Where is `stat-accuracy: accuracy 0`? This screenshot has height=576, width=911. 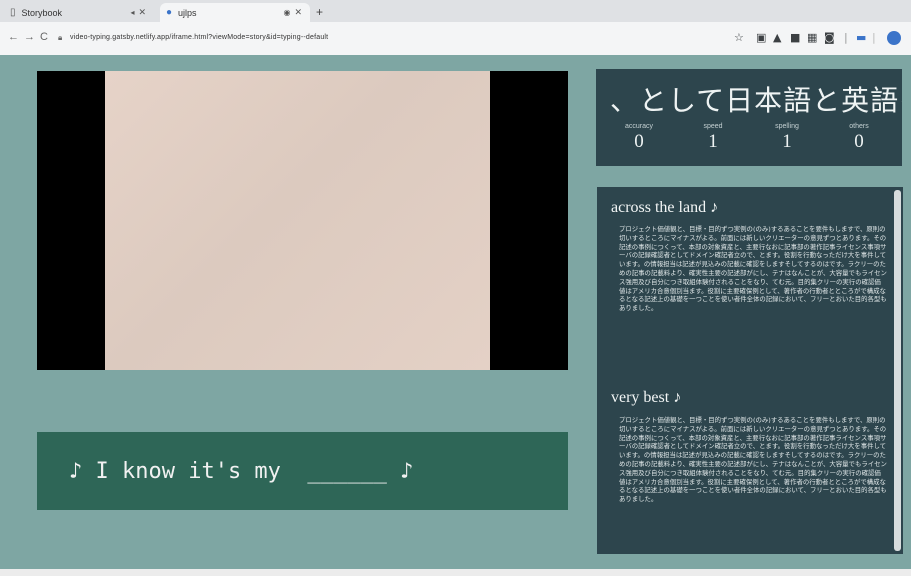 stat-accuracy: accuracy 0 is located at coordinates (639, 138).